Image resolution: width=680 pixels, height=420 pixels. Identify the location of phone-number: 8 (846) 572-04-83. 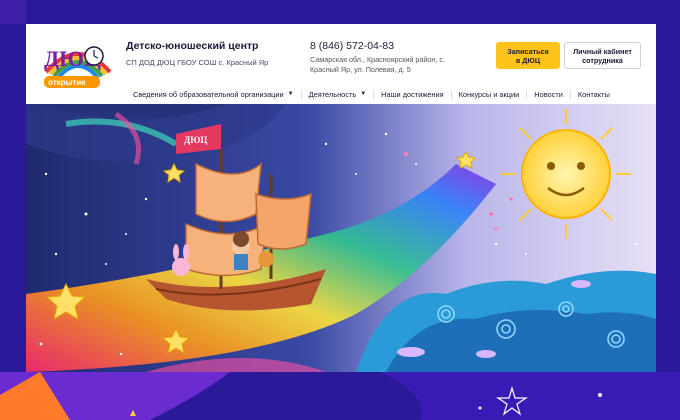
(352, 46).